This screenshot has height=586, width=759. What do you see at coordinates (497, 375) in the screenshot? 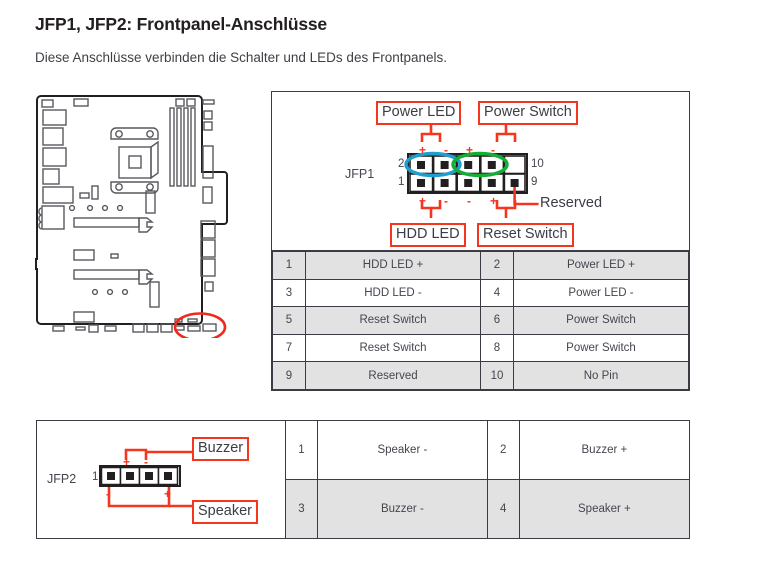
I see `cell-pin-number: 10` at bounding box center [497, 375].